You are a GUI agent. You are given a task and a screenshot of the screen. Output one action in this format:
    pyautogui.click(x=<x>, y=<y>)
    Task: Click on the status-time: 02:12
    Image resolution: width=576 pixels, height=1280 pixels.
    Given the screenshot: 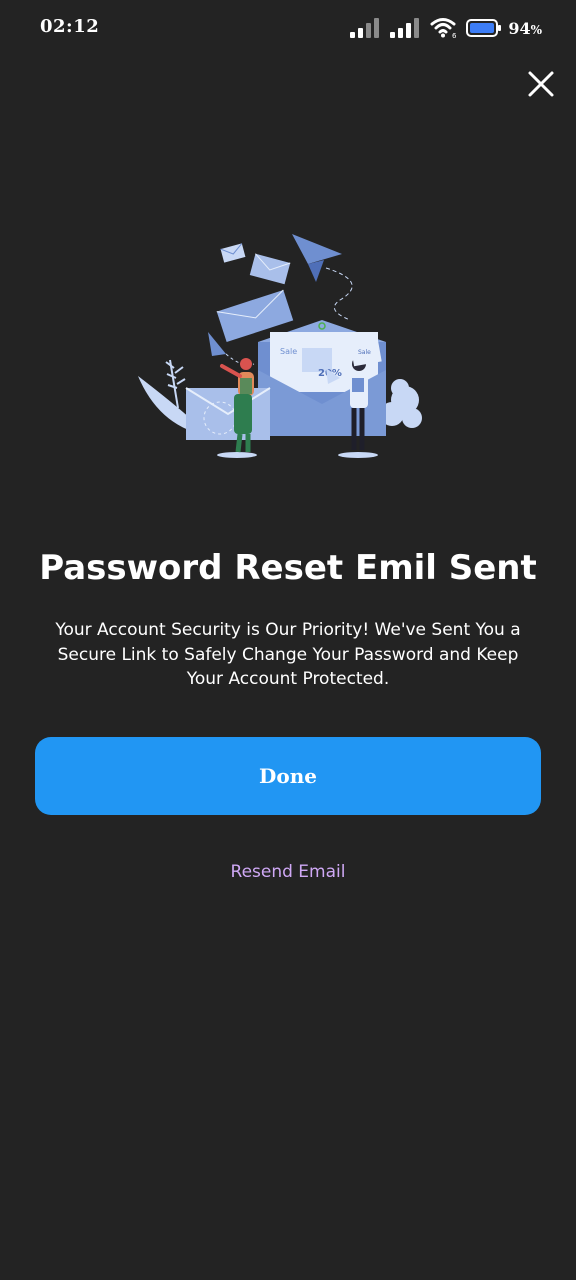 What is the action you would take?
    pyautogui.click(x=70, y=26)
    